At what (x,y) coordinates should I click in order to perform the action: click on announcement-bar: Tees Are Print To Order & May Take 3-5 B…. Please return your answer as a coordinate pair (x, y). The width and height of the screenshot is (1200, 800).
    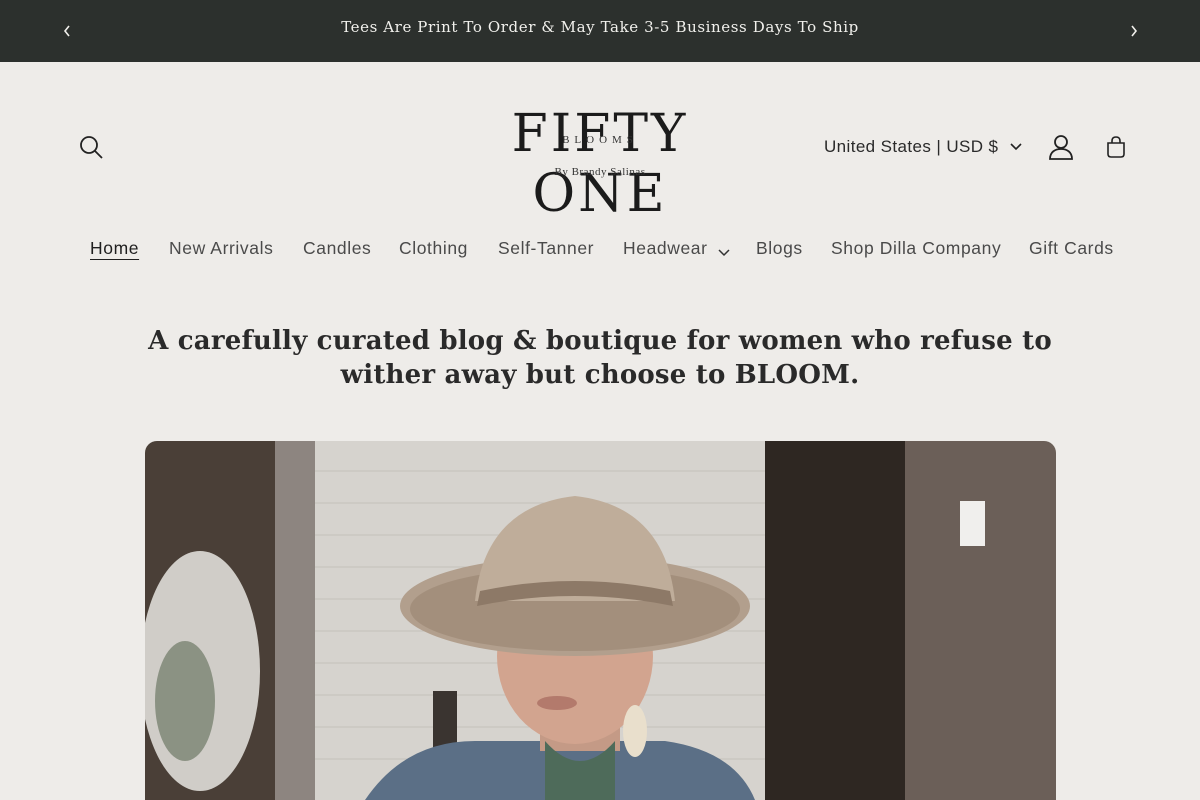
    Looking at the image, I should click on (600, 31).